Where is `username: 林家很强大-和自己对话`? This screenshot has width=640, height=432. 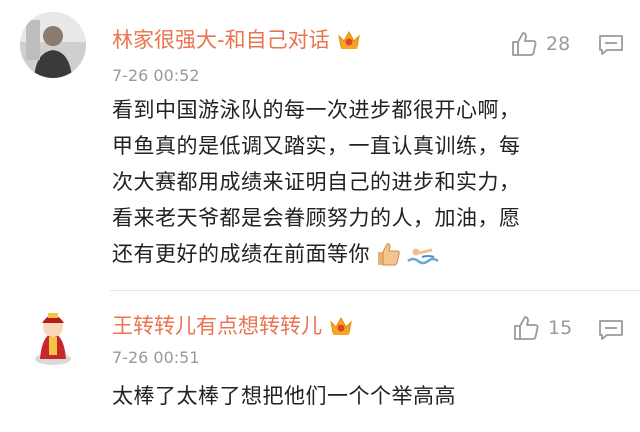 username: 林家很强大-和自己对话 is located at coordinates (237, 40).